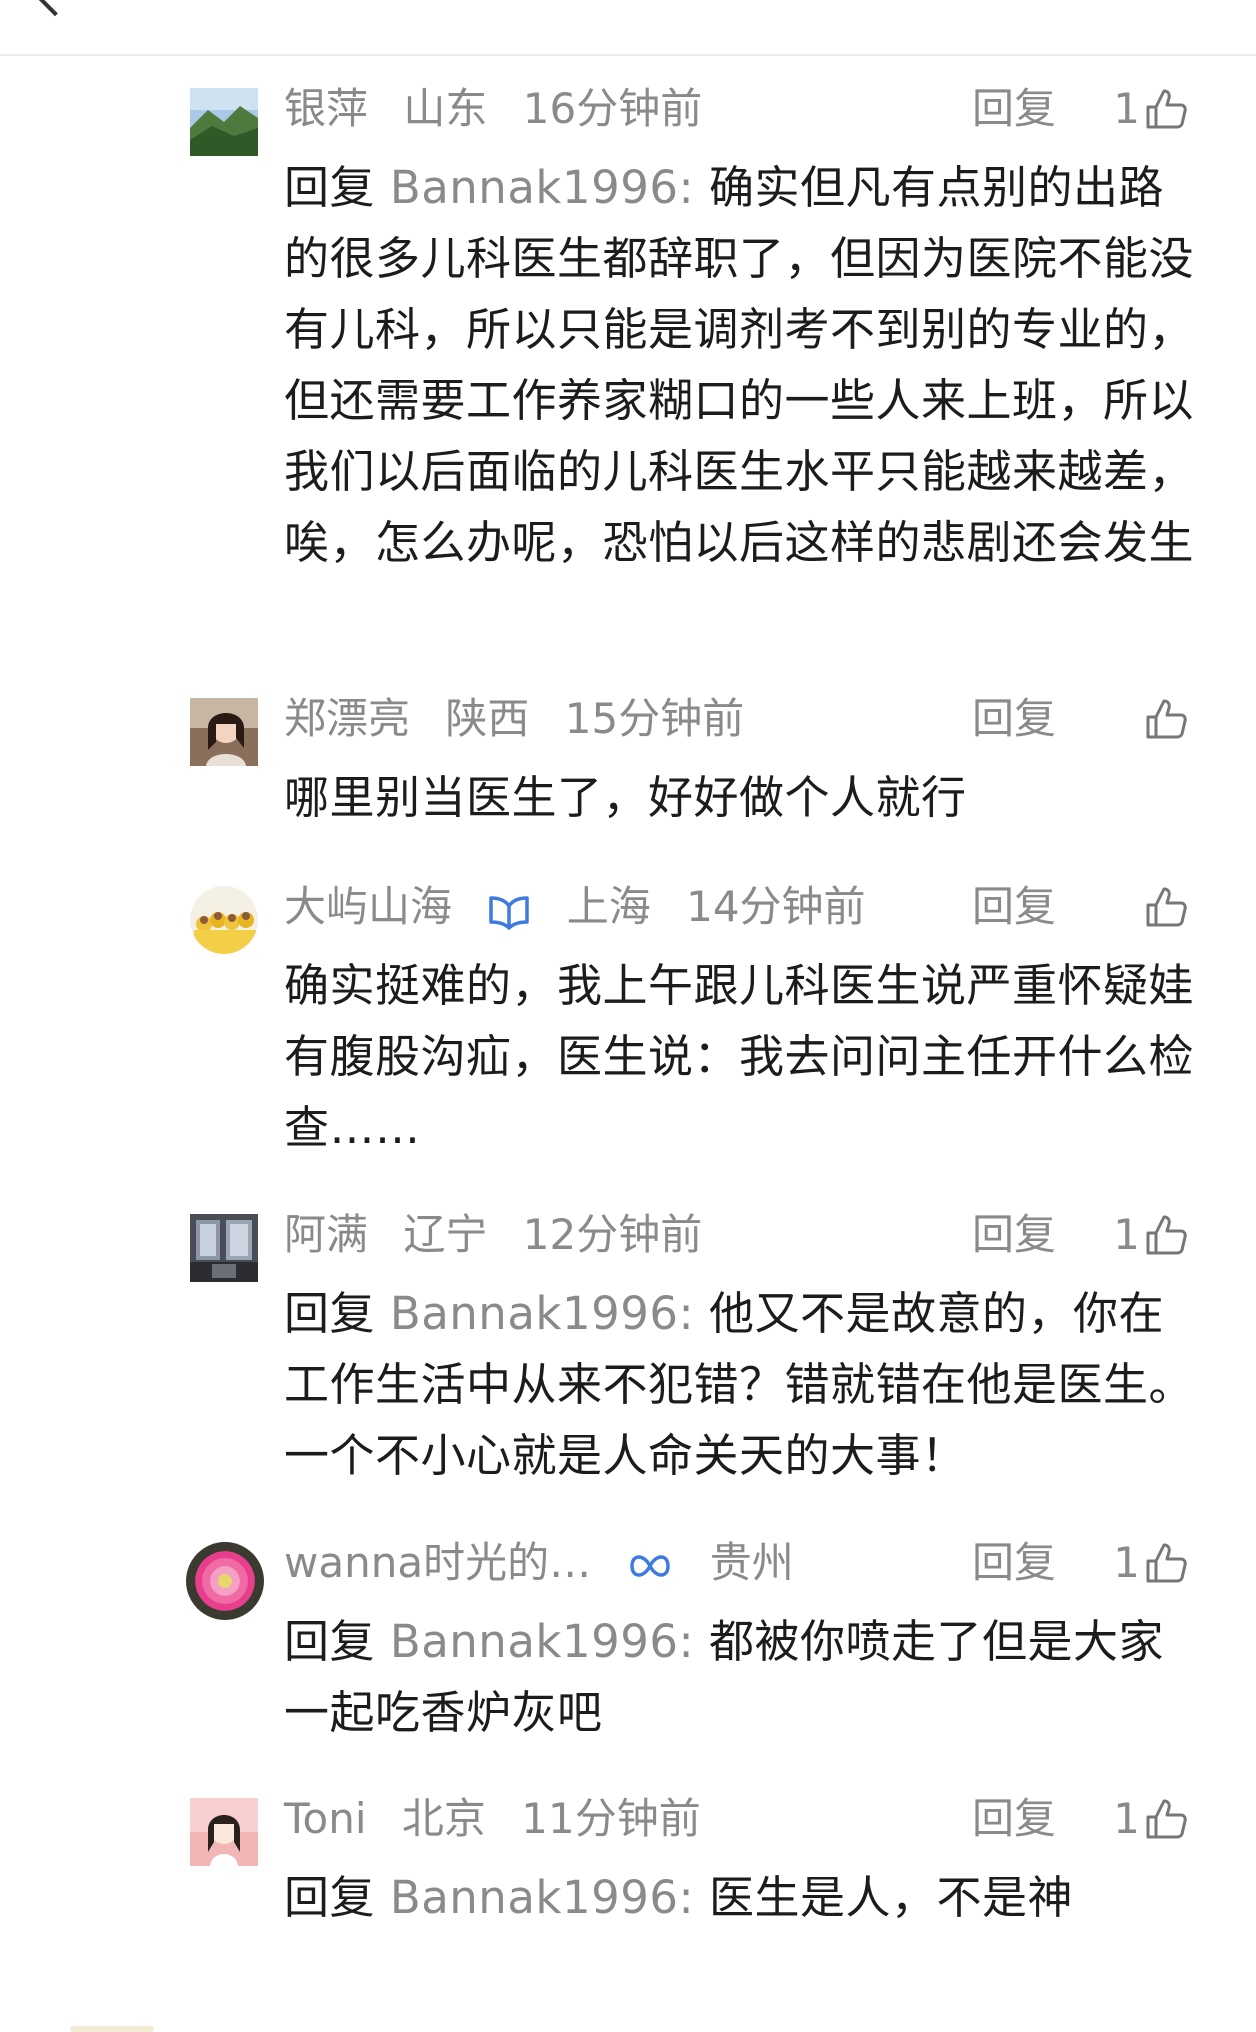  I want to click on location: 辽宁, so click(445, 1234).